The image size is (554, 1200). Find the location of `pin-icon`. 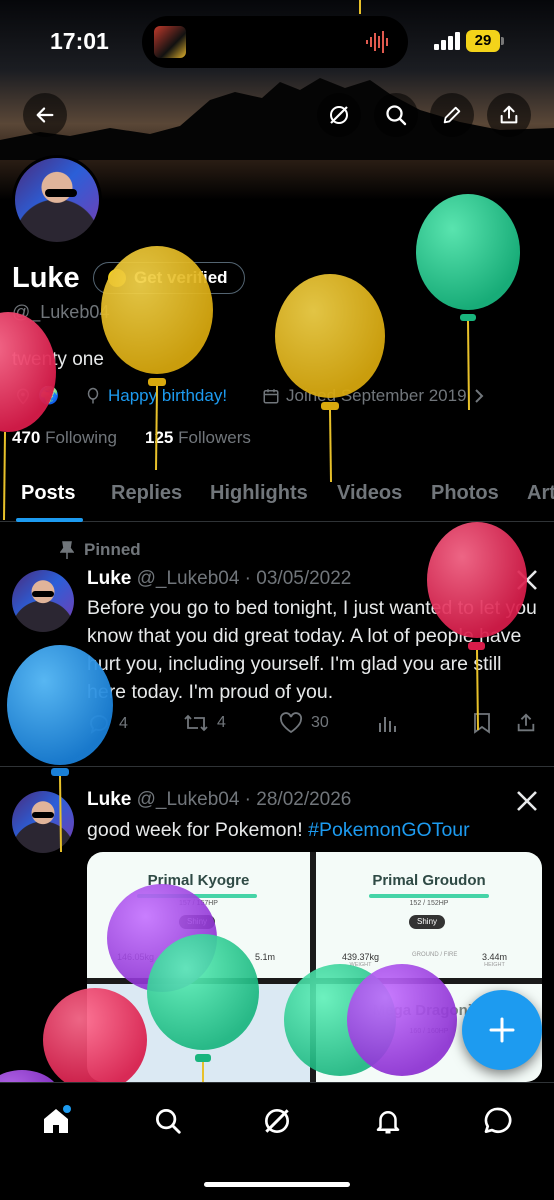

pin-icon is located at coordinates (67, 550).